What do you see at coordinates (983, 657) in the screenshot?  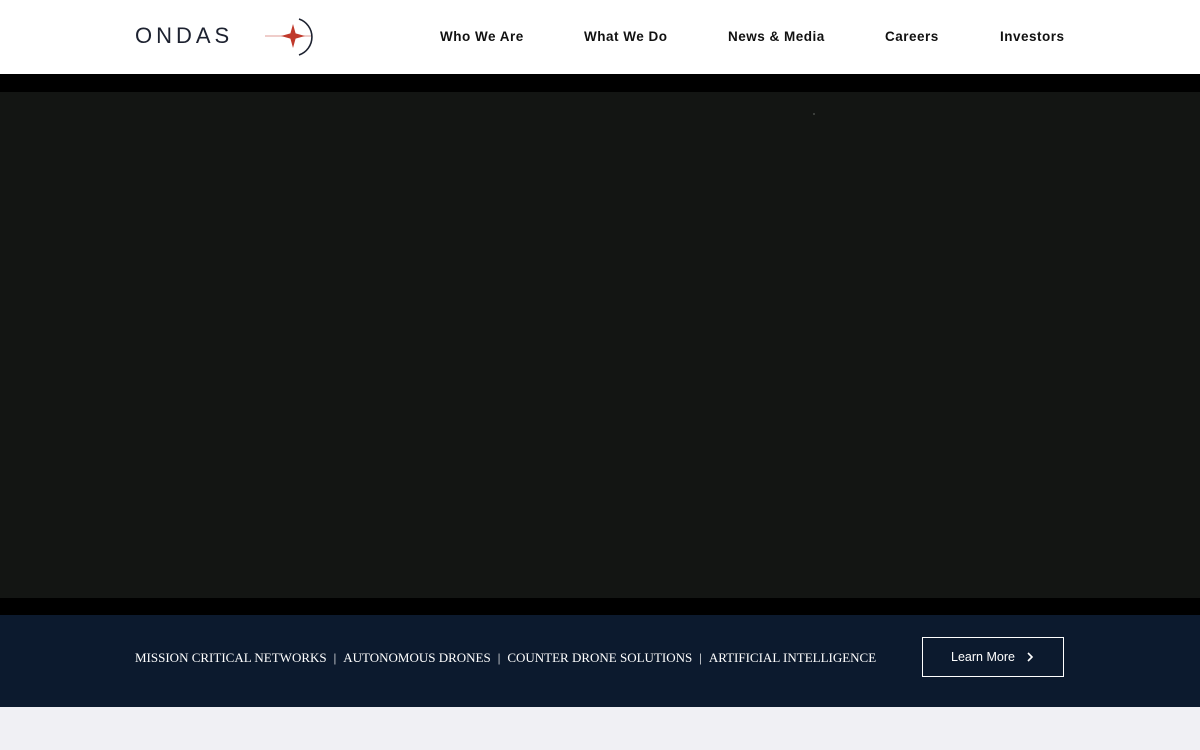 I see `learn-more-label: Learn More` at bounding box center [983, 657].